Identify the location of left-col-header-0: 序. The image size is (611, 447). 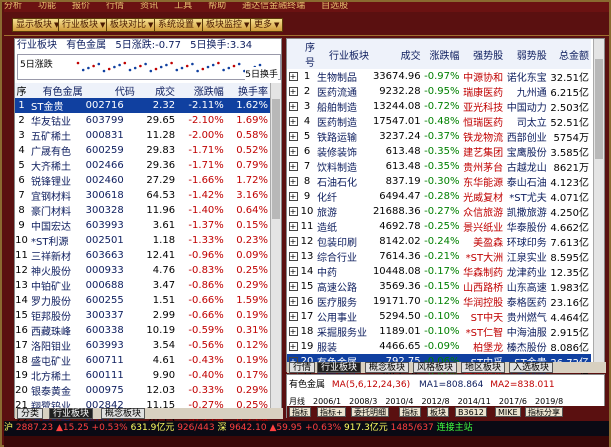
(23, 90).